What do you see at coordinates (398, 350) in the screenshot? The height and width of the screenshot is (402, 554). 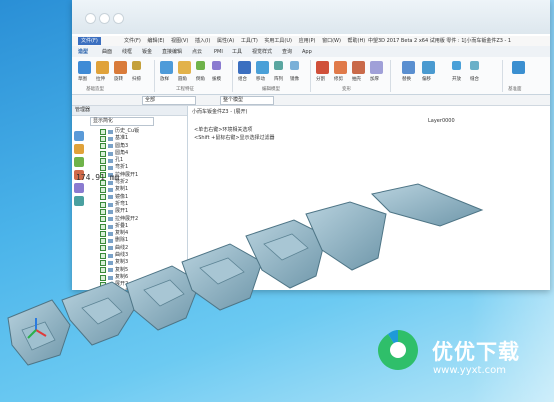 I see `youyou-logo-icon` at bounding box center [398, 350].